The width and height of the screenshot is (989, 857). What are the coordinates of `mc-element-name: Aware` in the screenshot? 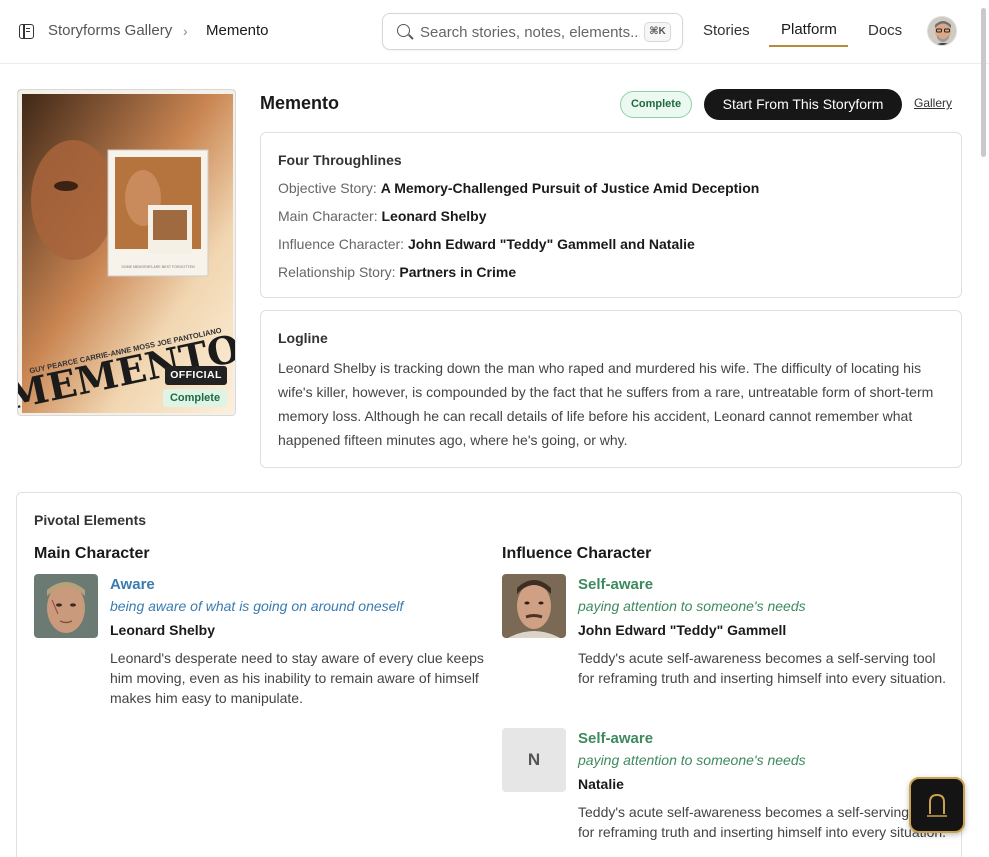 It's located at (132, 584).